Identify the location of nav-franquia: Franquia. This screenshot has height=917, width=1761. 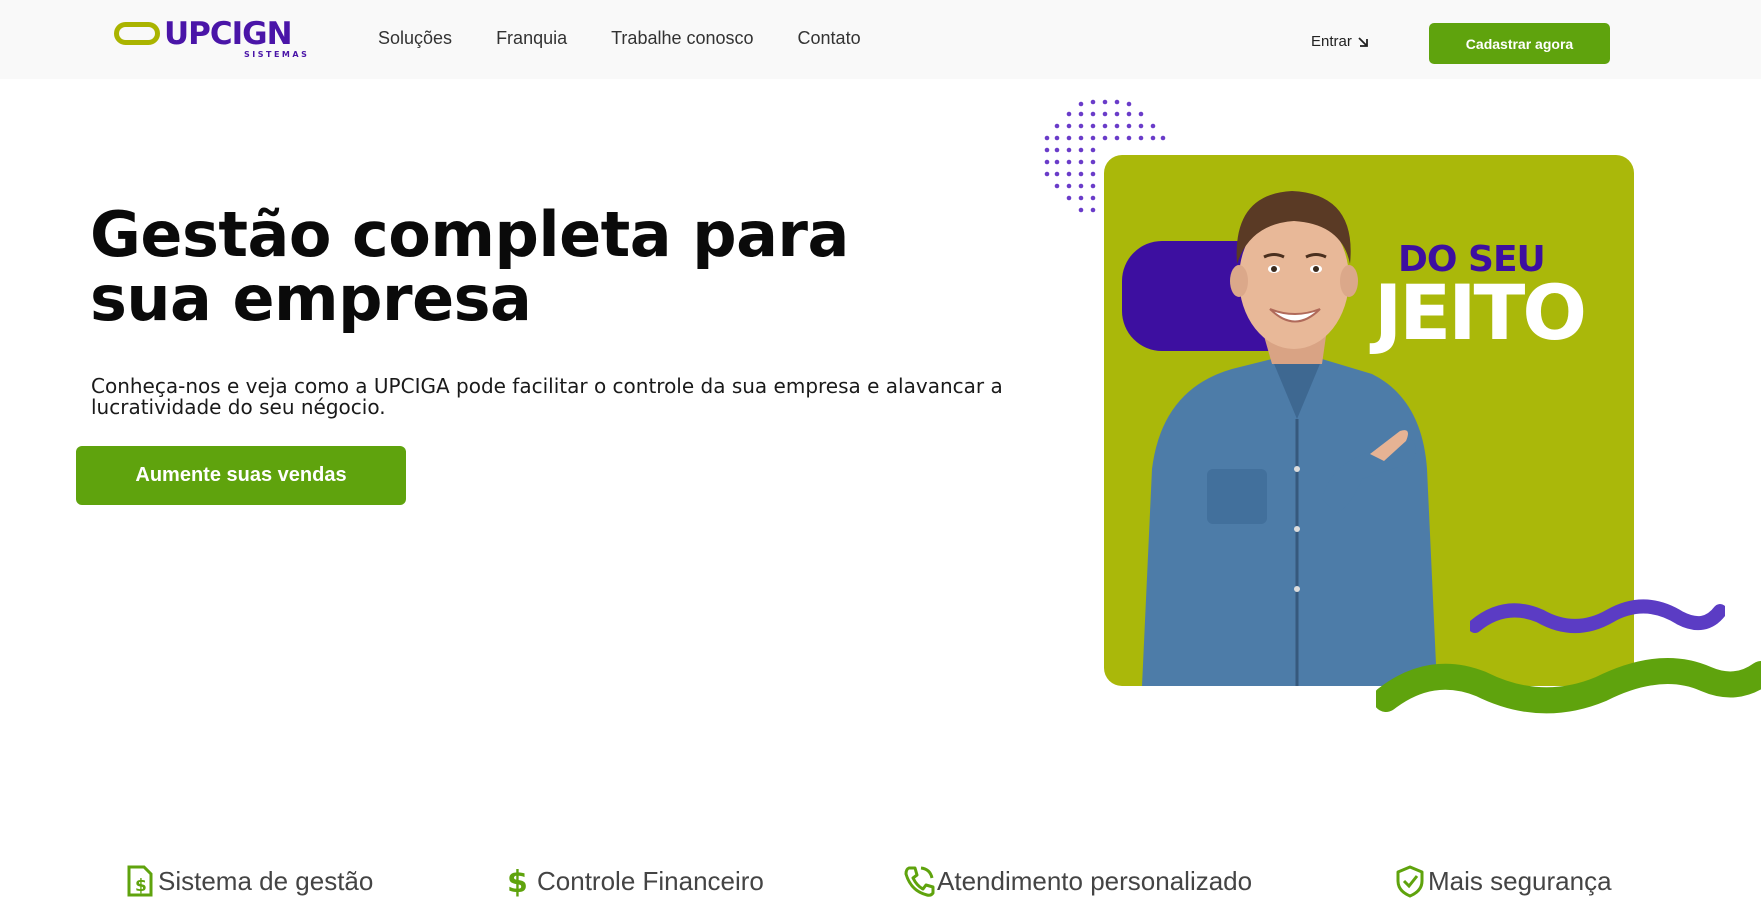
(531, 38).